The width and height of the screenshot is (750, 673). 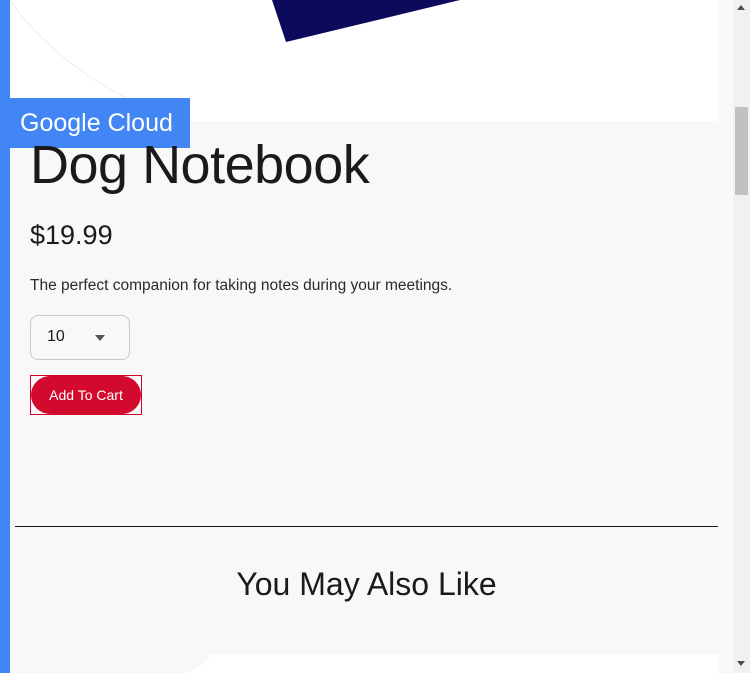 What do you see at coordinates (110, 663) in the screenshot?
I see `card-image-shape` at bounding box center [110, 663].